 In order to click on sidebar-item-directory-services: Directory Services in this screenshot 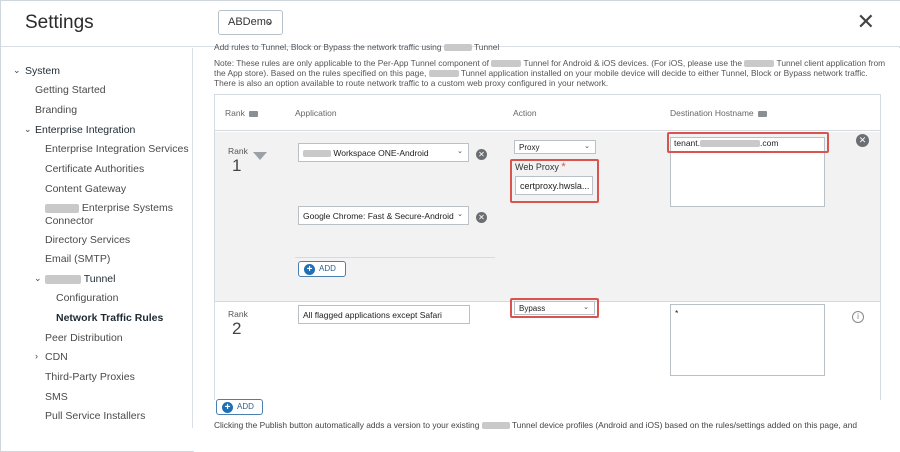, I will do `click(87, 240)`.